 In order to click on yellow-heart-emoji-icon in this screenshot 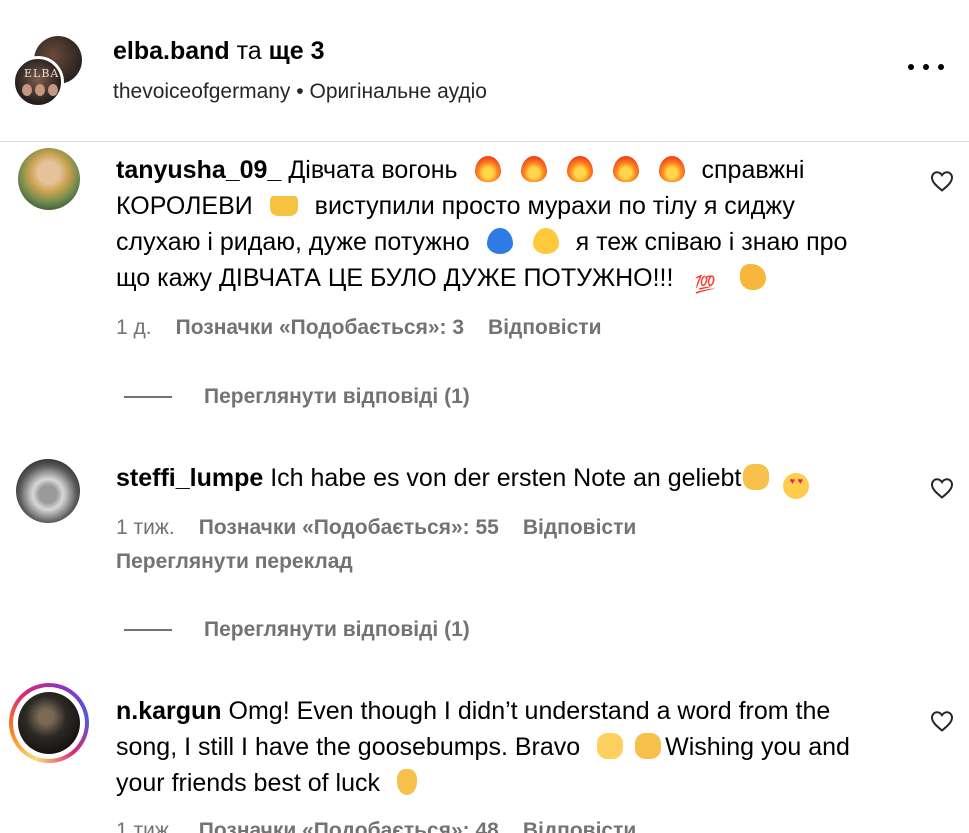, I will do `click(545, 241)`.